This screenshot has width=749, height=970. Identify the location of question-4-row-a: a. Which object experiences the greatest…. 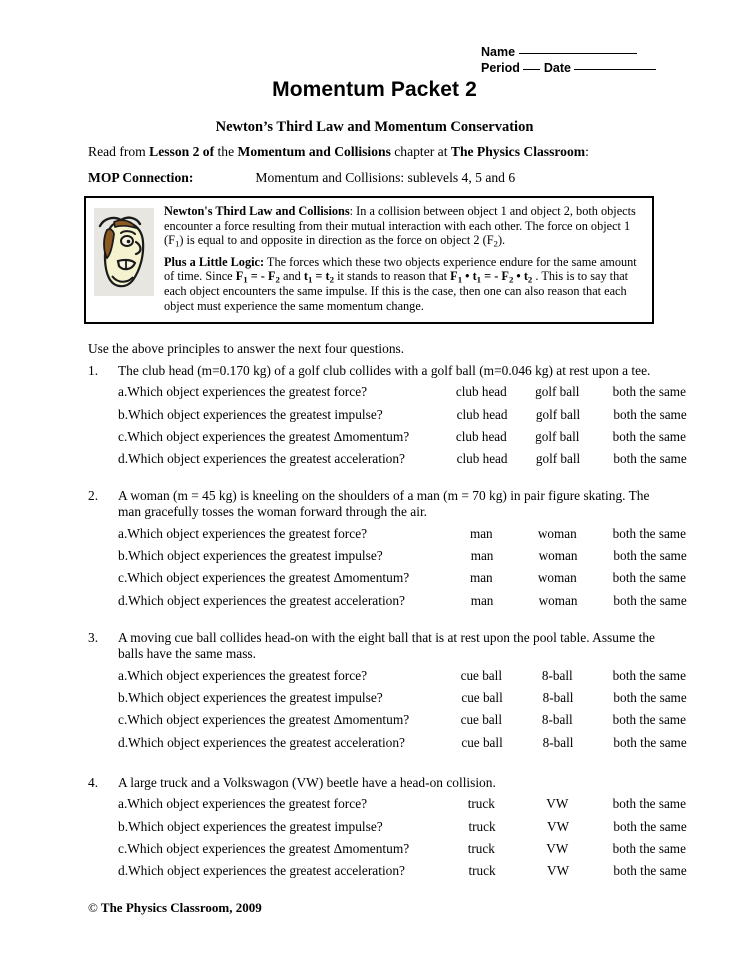
(387, 807).